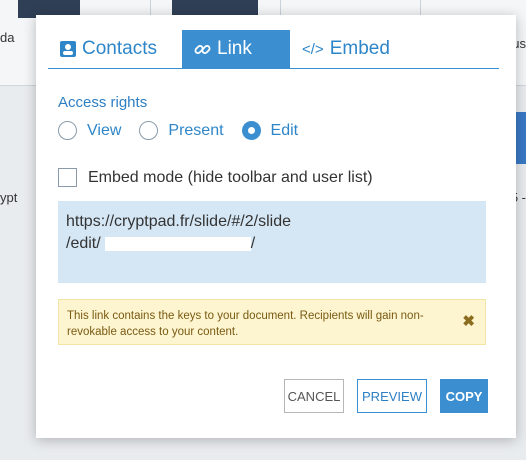 This screenshot has width=526, height=460. Describe the element at coordinates (196, 130) in the screenshot. I see `radio-label: Present` at that location.